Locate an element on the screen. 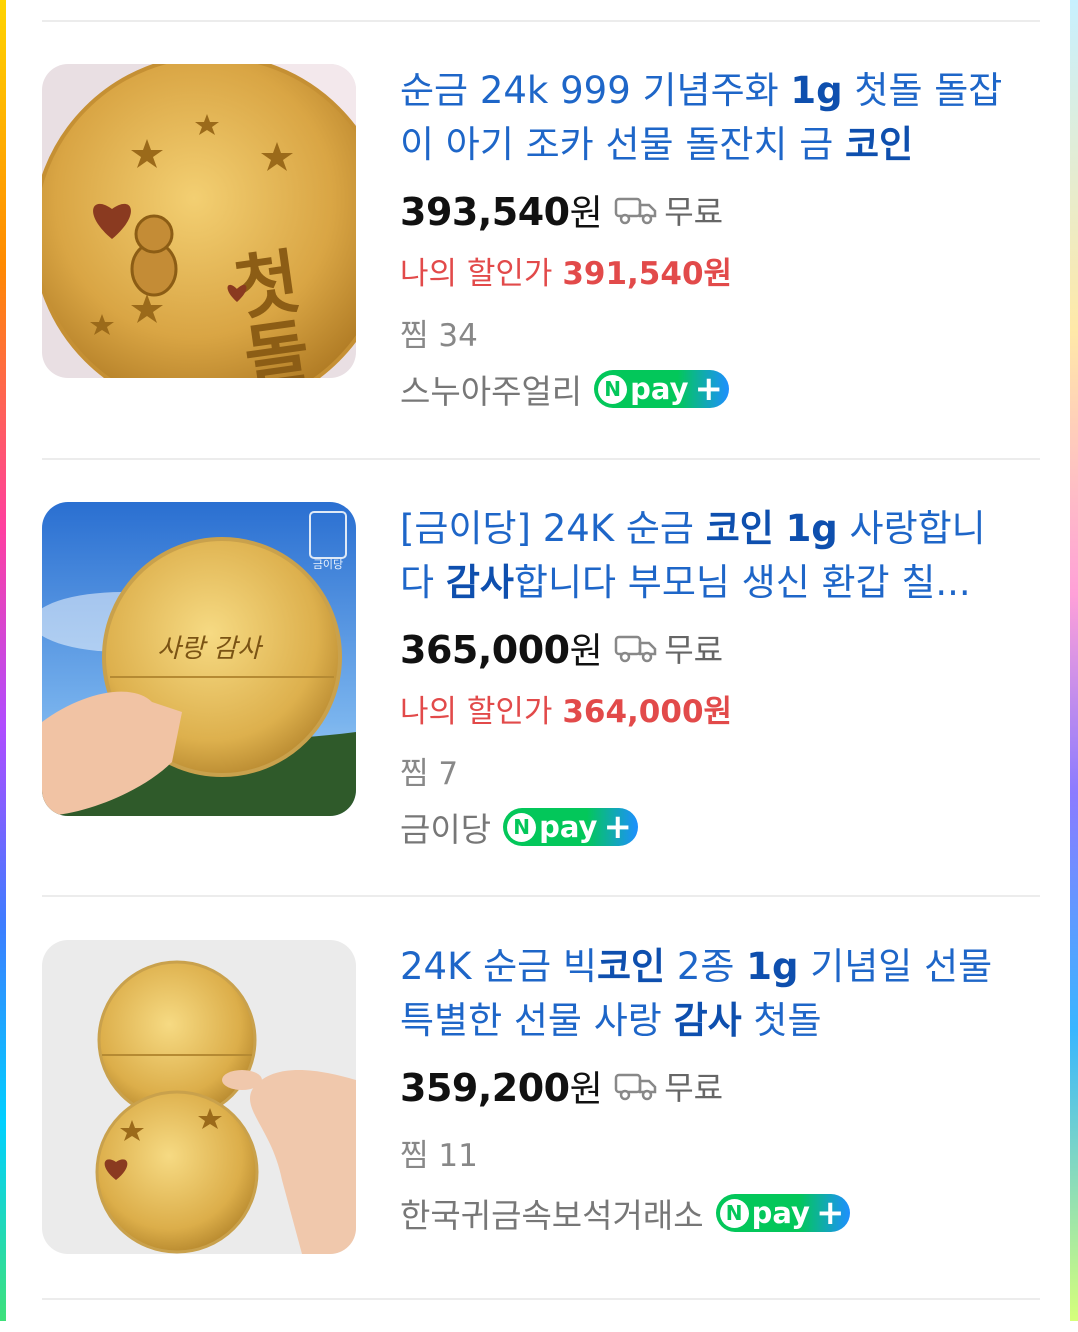 Image resolution: width=1078 pixels, height=1332 pixels. seller-name: 금이당 is located at coordinates (445, 827).